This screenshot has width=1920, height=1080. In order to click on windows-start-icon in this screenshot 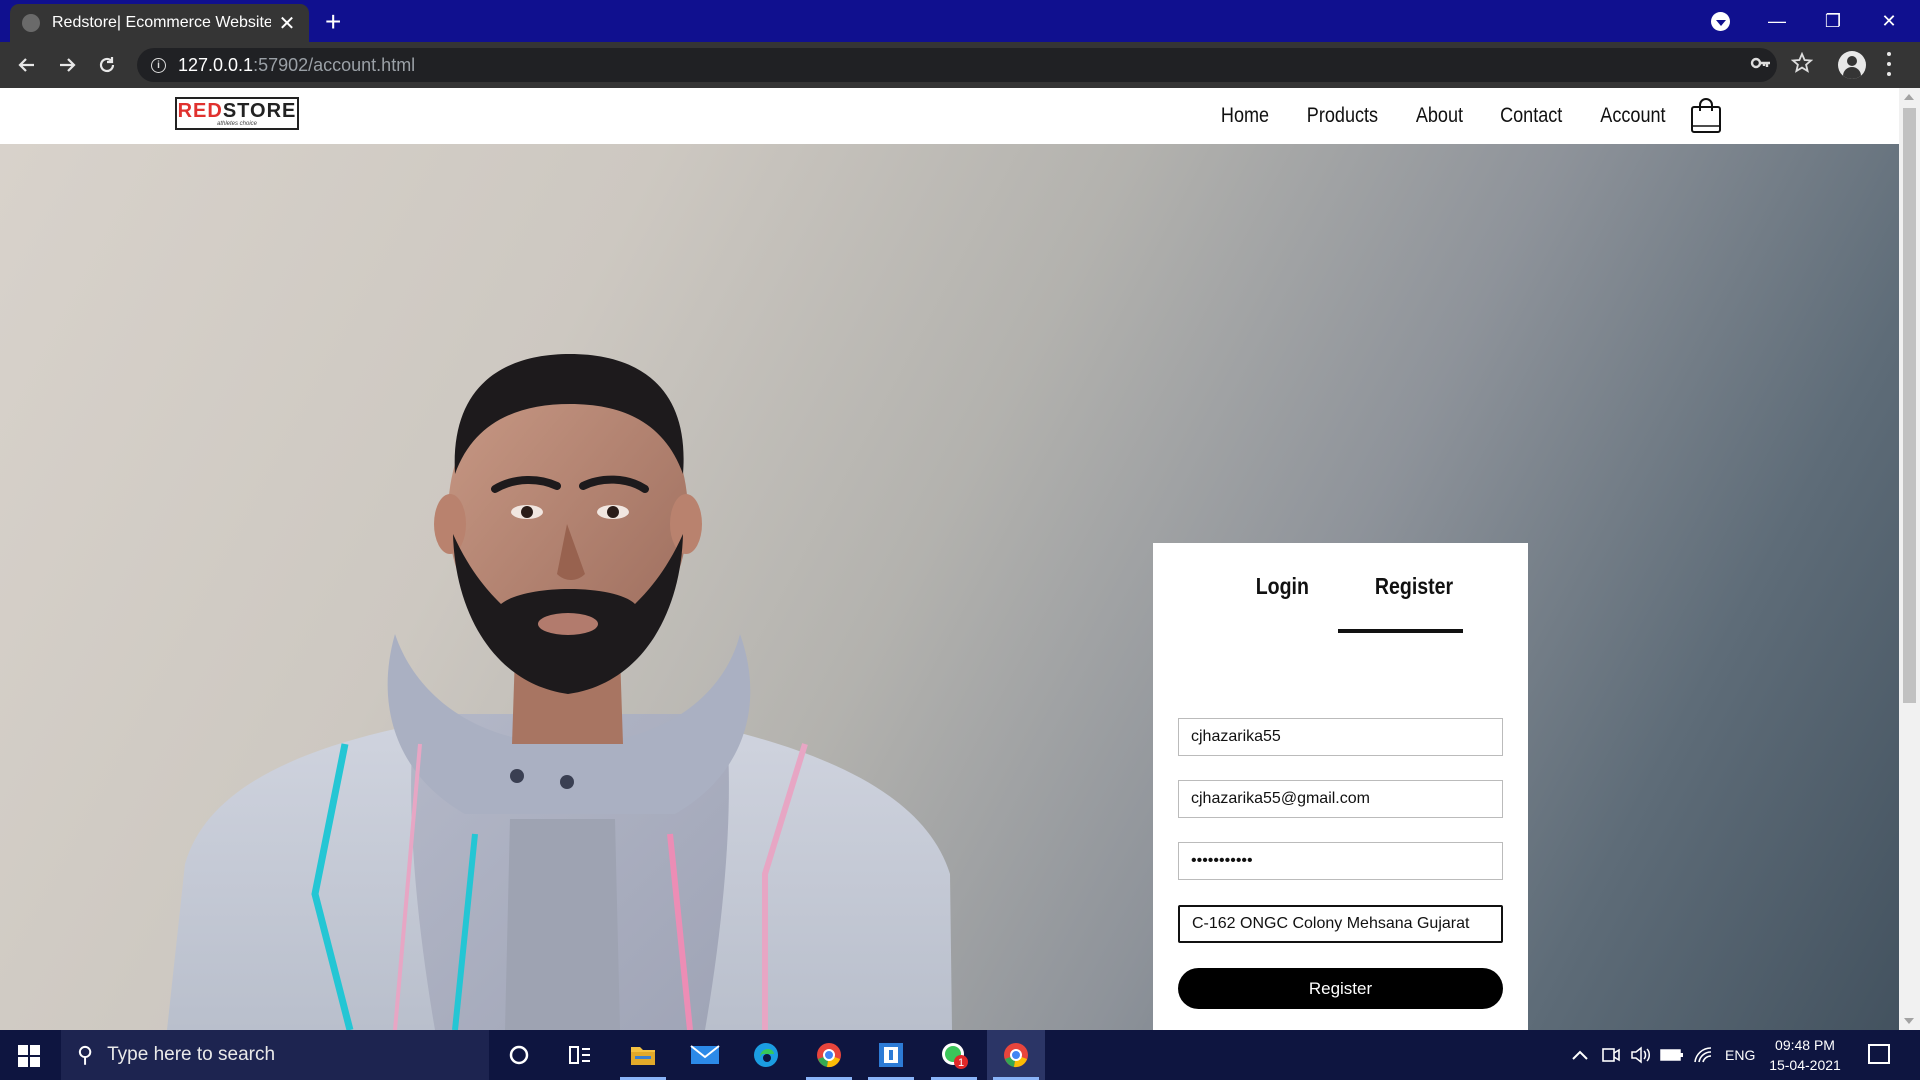, I will do `click(29, 1056)`.